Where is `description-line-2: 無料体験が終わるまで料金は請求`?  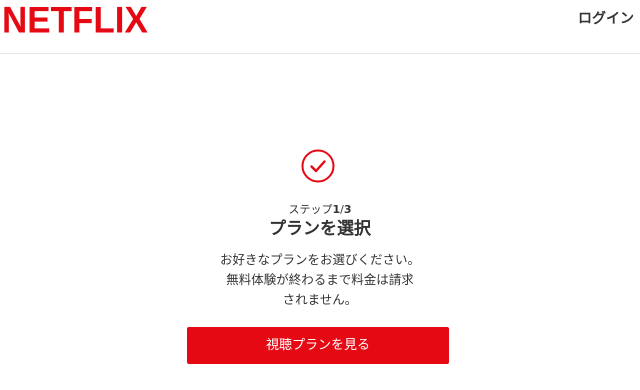
description-line-2: 無料体験が終わるまで料金は請求 is located at coordinates (320, 279).